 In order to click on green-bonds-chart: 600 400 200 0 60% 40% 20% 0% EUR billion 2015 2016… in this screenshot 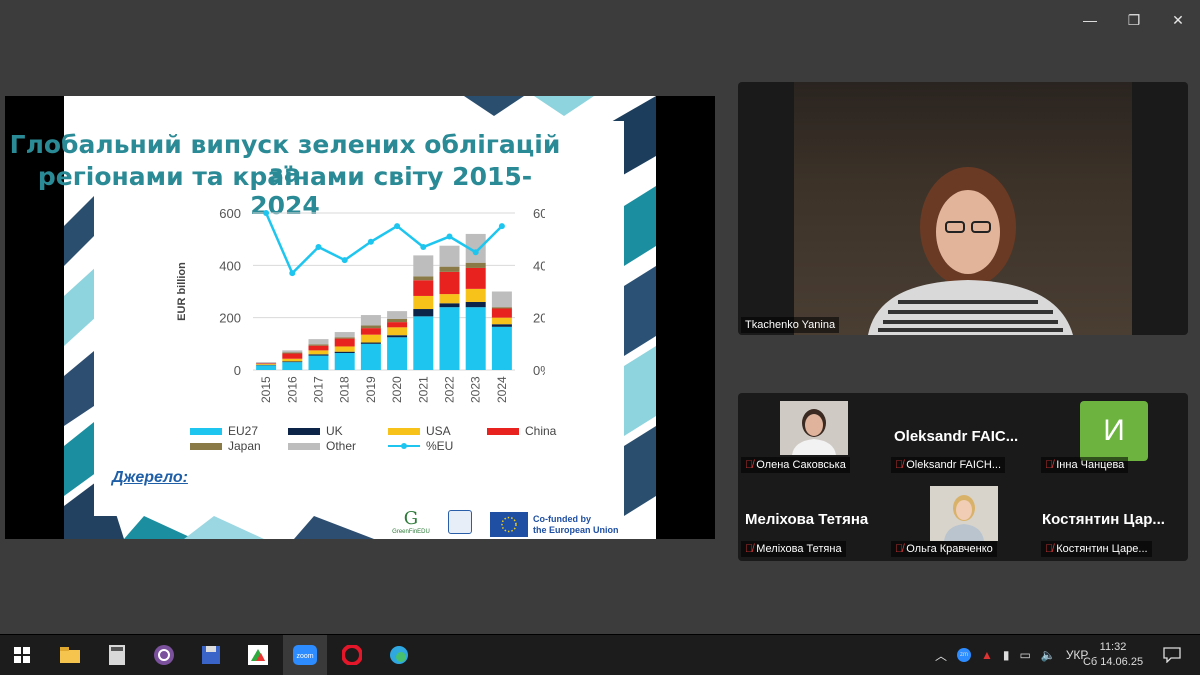, I will do `click(360, 304)`.